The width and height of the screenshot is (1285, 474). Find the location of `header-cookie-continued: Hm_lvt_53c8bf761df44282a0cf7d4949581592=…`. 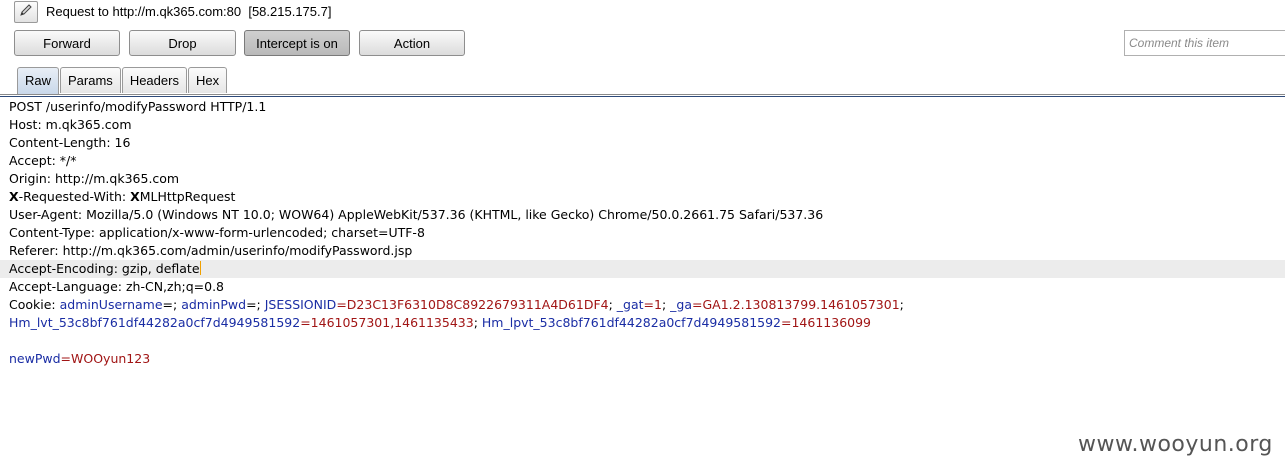

header-cookie-continued: Hm_lvt_53c8bf761df44282a0cf7d4949581592=… is located at coordinates (440, 322).